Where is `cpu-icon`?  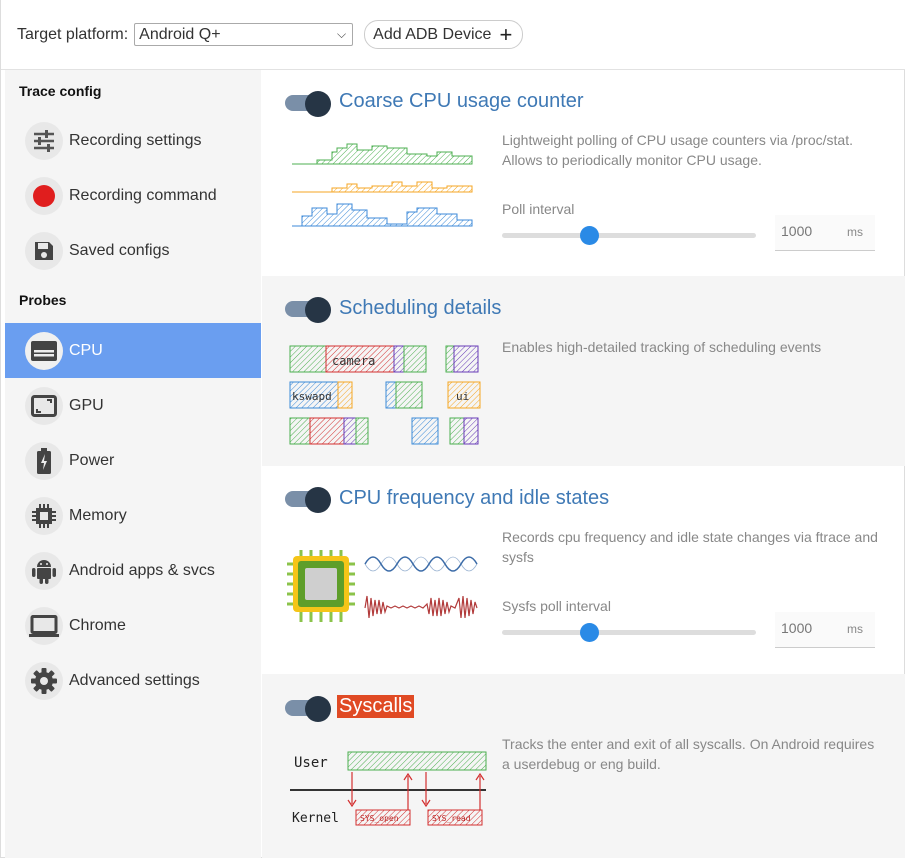 cpu-icon is located at coordinates (44, 350).